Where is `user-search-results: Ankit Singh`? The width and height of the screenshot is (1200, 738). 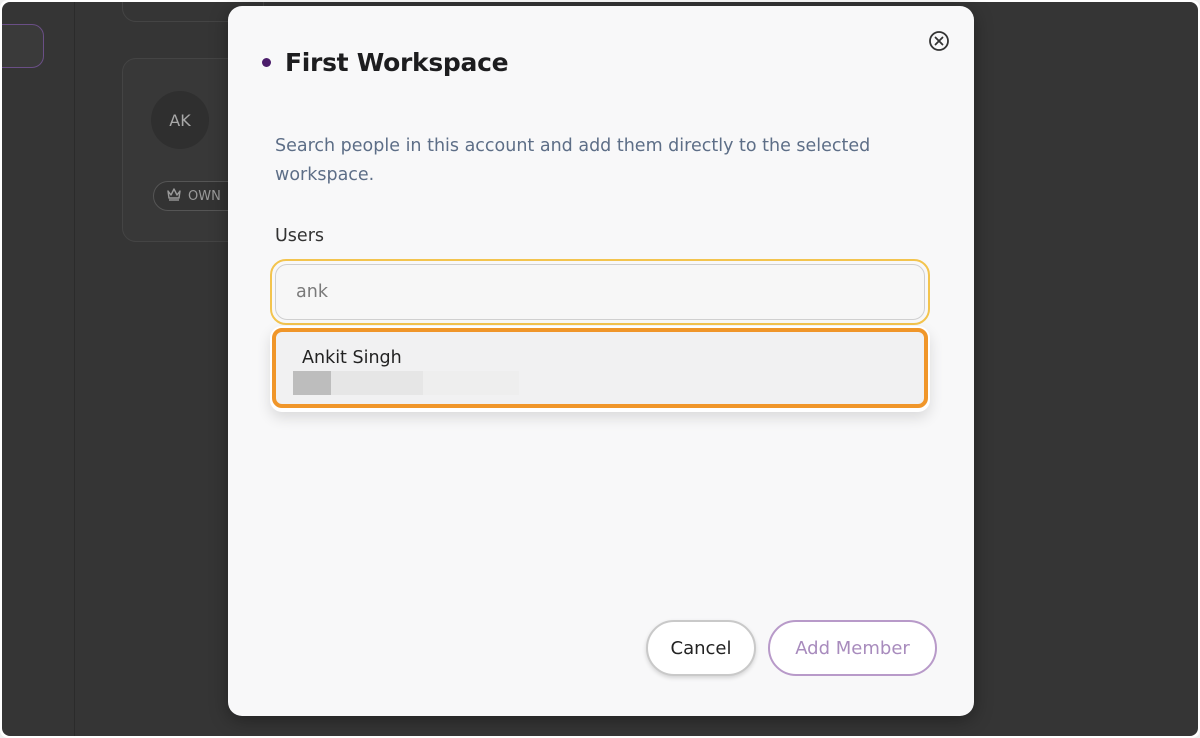
user-search-results: Ankit Singh is located at coordinates (600, 369).